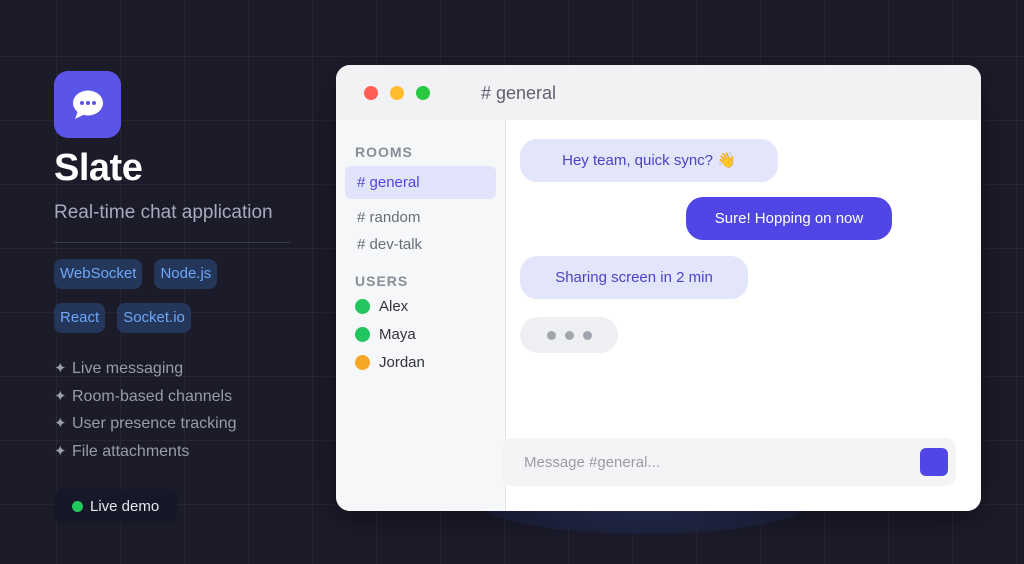  I want to click on feature-label: User presence tracking, so click(154, 423).